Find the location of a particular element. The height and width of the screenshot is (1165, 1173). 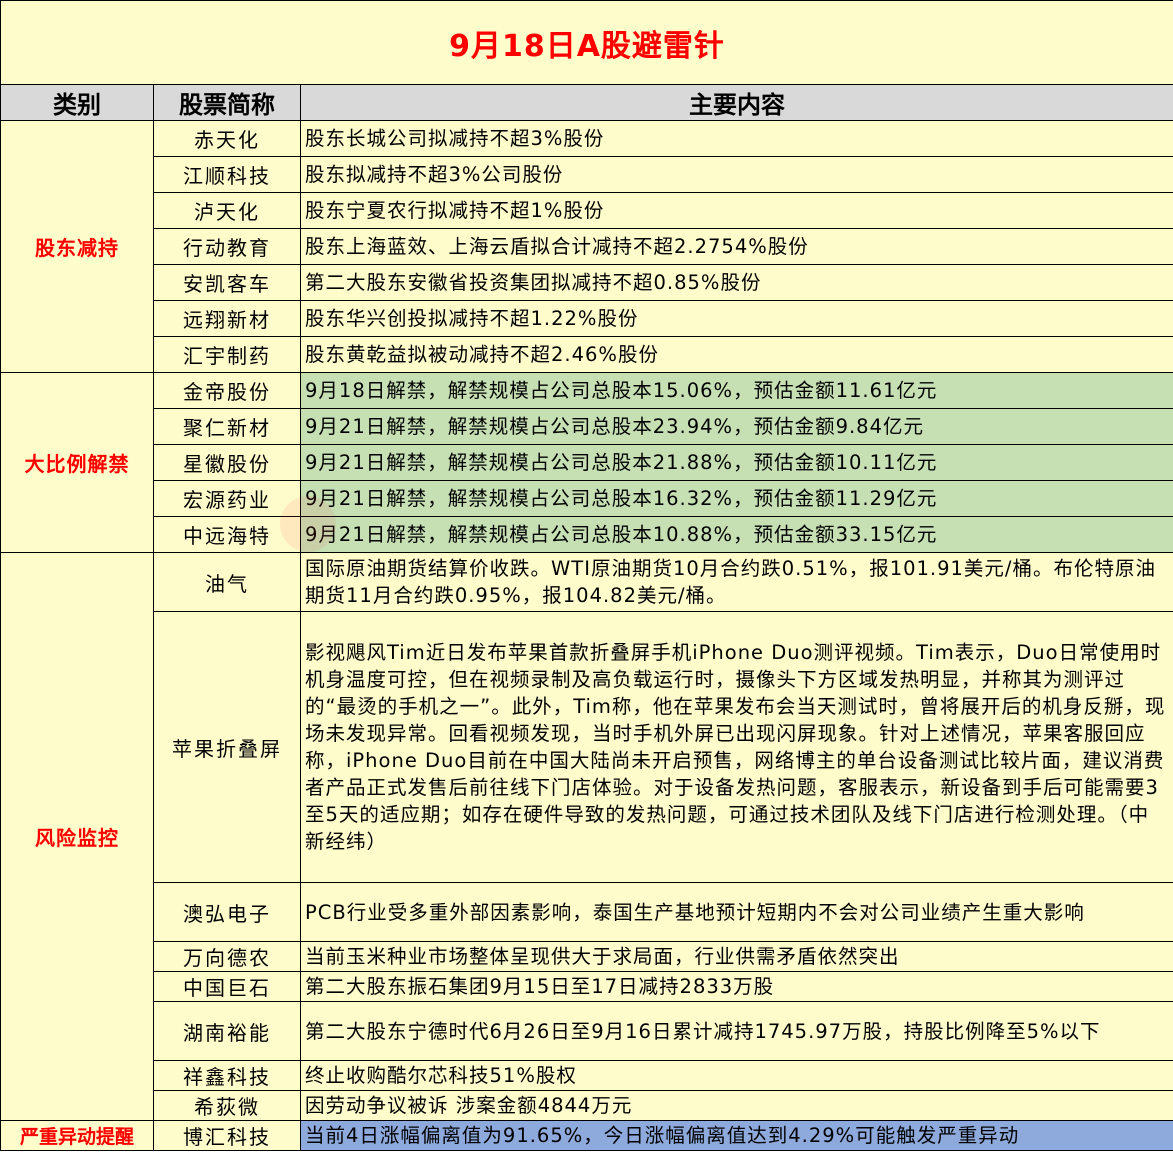

category-risk: 风险监控 is located at coordinates (77, 836).